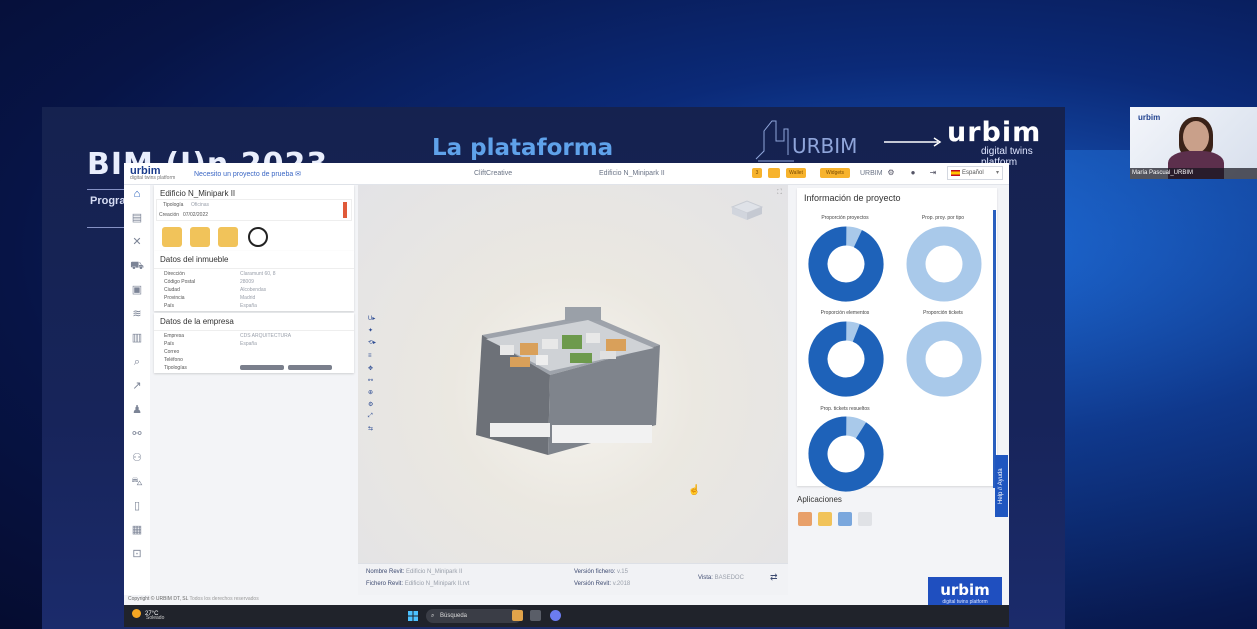  What do you see at coordinates (852, 198) in the screenshot?
I see `project-info-title: Información de proyecto` at bounding box center [852, 198].